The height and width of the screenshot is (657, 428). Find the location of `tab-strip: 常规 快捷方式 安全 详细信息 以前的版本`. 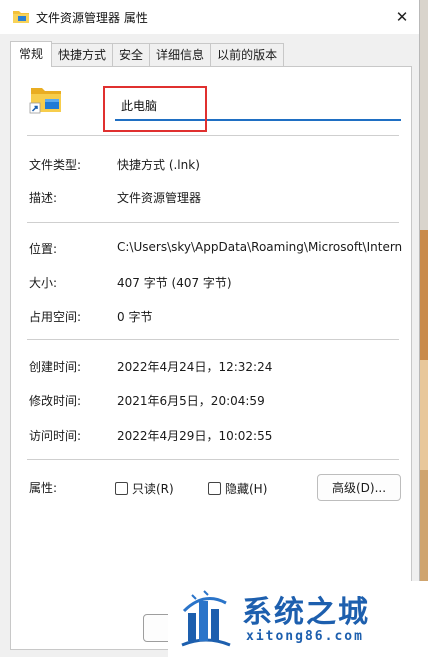

tab-strip: 常规 快捷方式 安全 详细信息 以前的版本 is located at coordinates (147, 54).